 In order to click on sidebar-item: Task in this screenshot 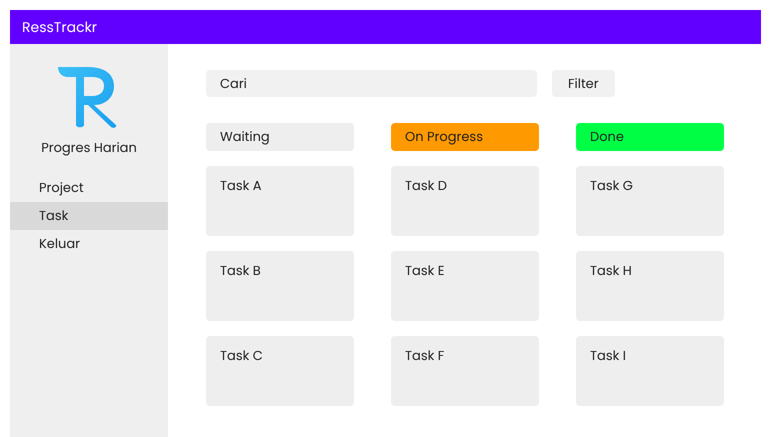, I will do `click(89, 216)`.